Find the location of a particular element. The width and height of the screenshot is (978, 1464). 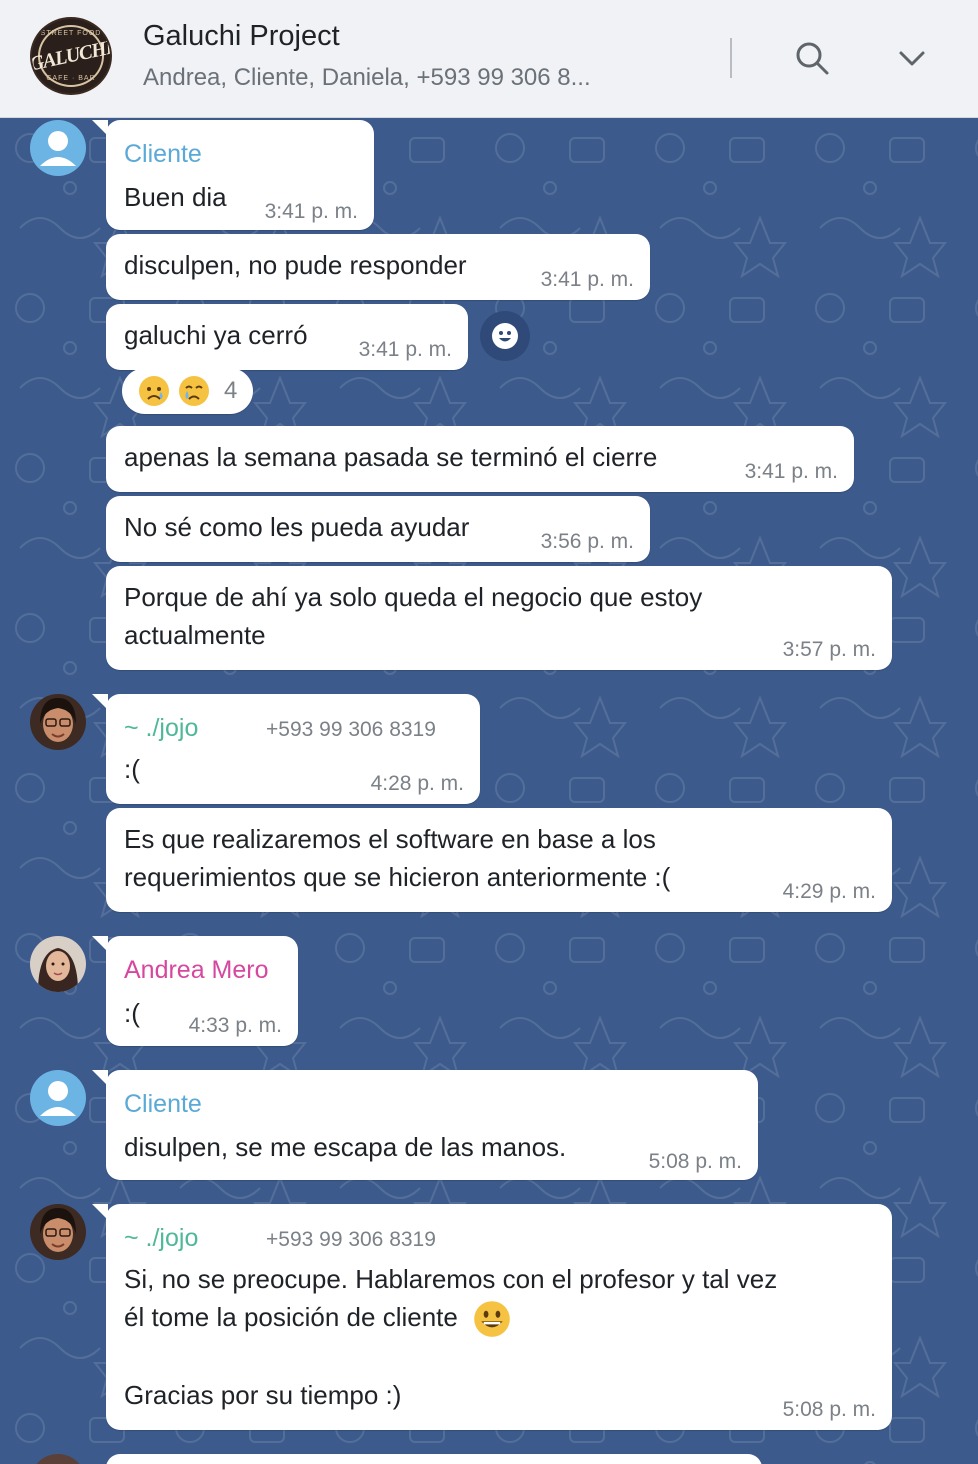

menu-button is located at coordinates (912, 58).